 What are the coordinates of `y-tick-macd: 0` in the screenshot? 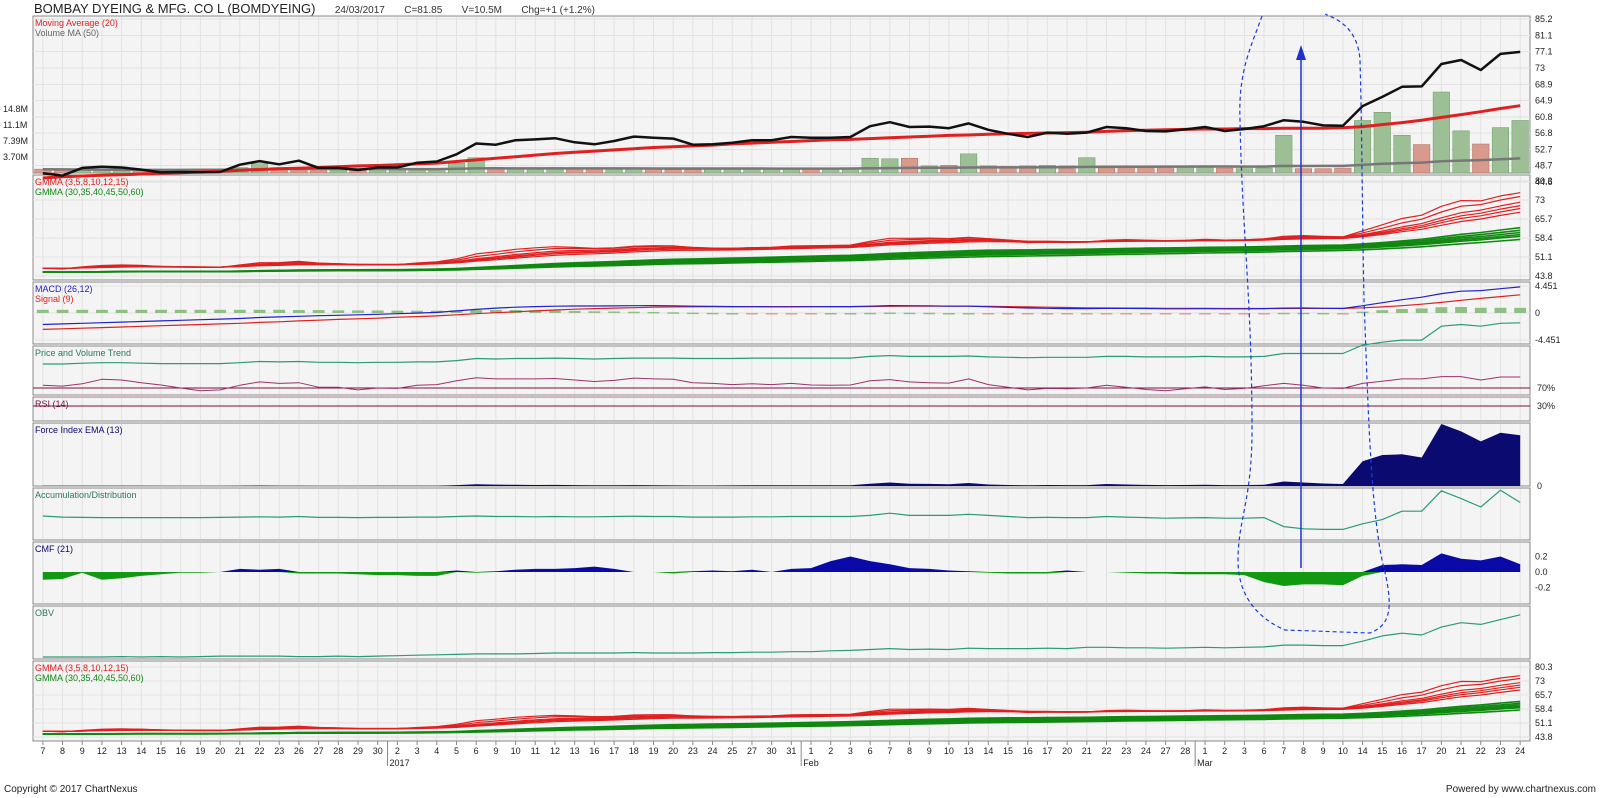 It's located at (1537, 313).